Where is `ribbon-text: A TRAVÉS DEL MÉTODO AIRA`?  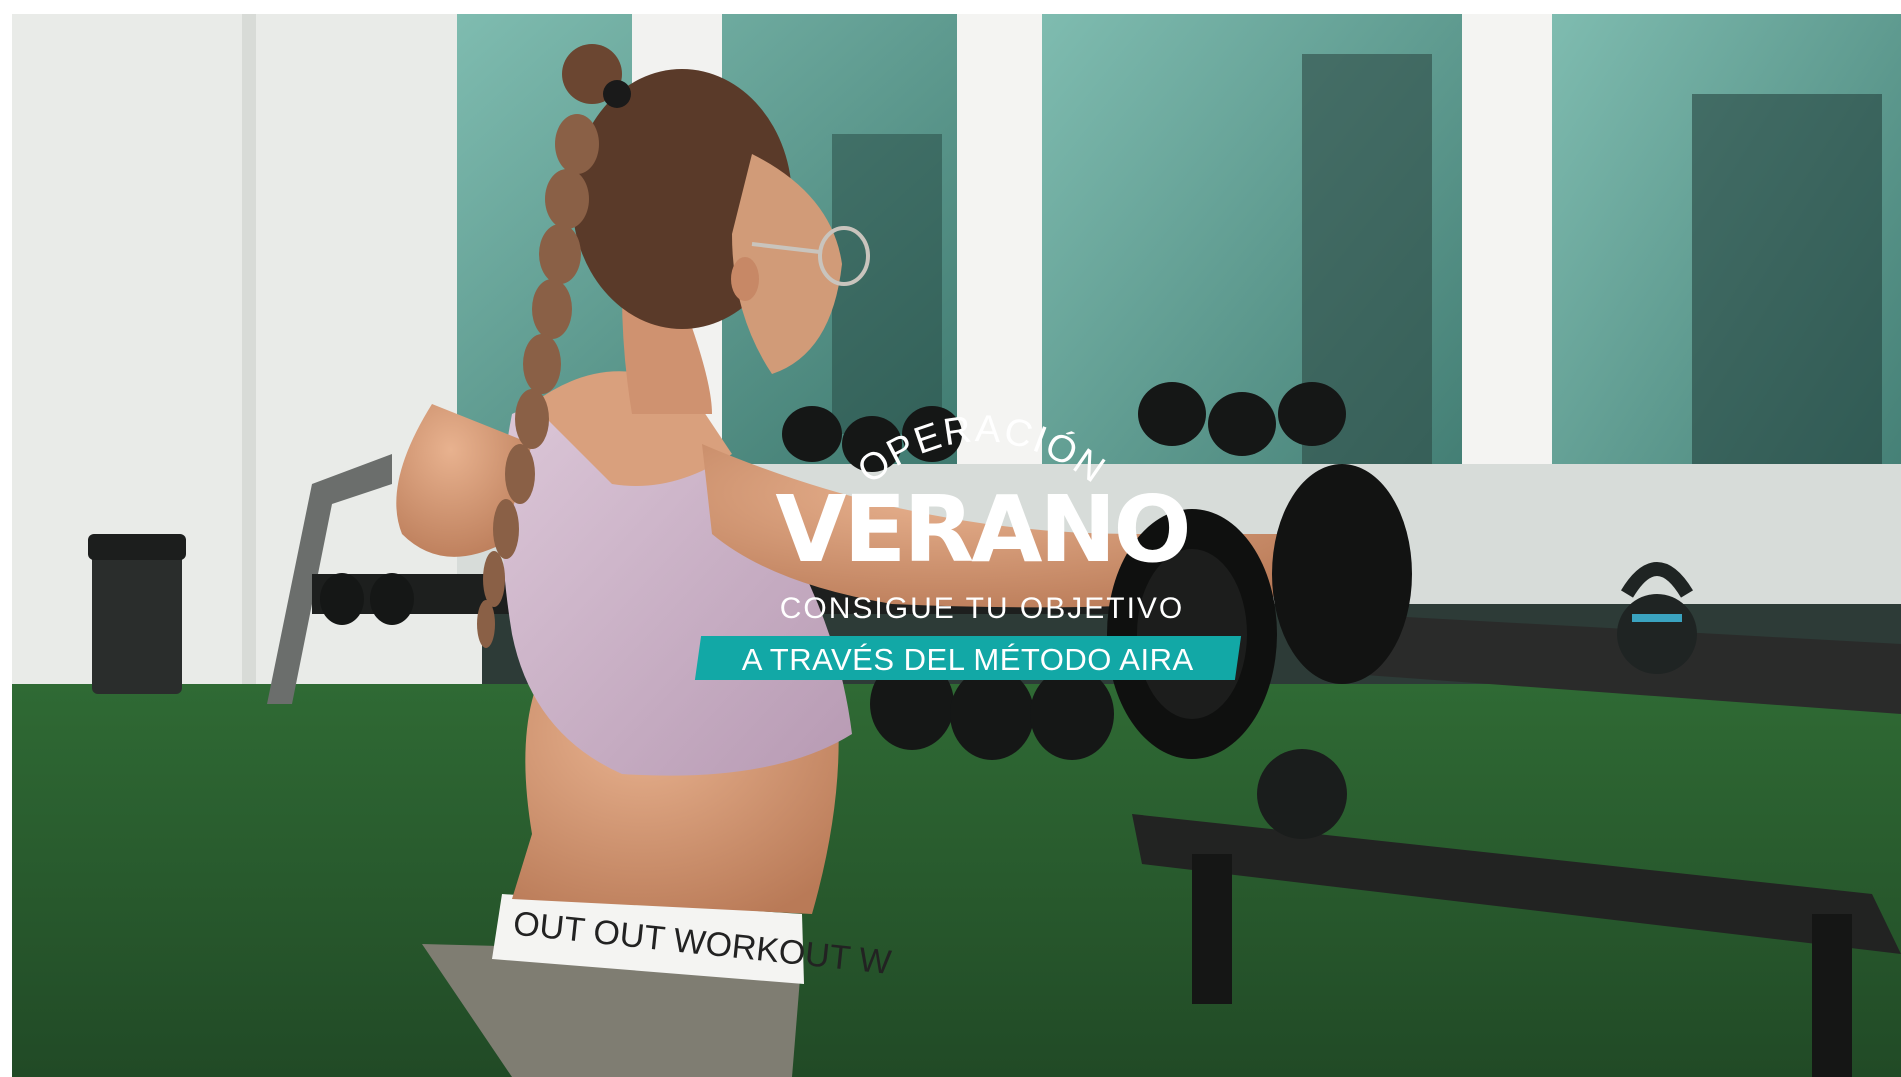
ribbon-text: A TRAVÉS DEL MÉTODO AIRA is located at coordinates (967, 659).